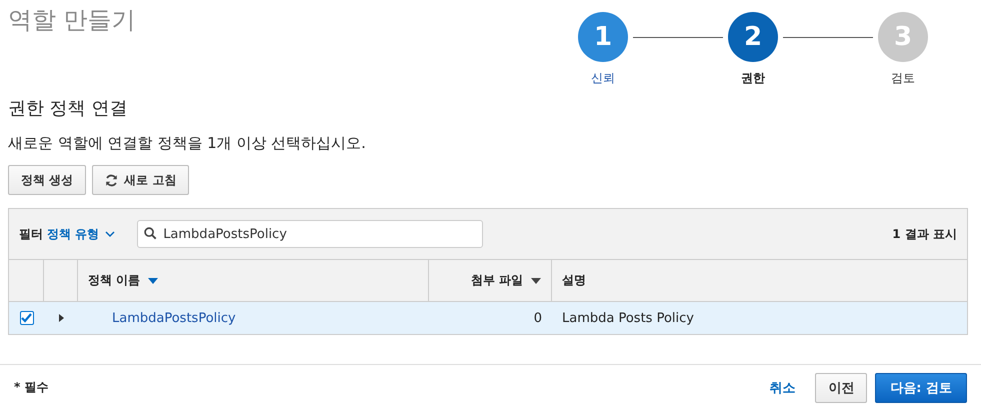  Describe the element at coordinates (538, 318) in the screenshot. I see `table-cell: 0` at that location.